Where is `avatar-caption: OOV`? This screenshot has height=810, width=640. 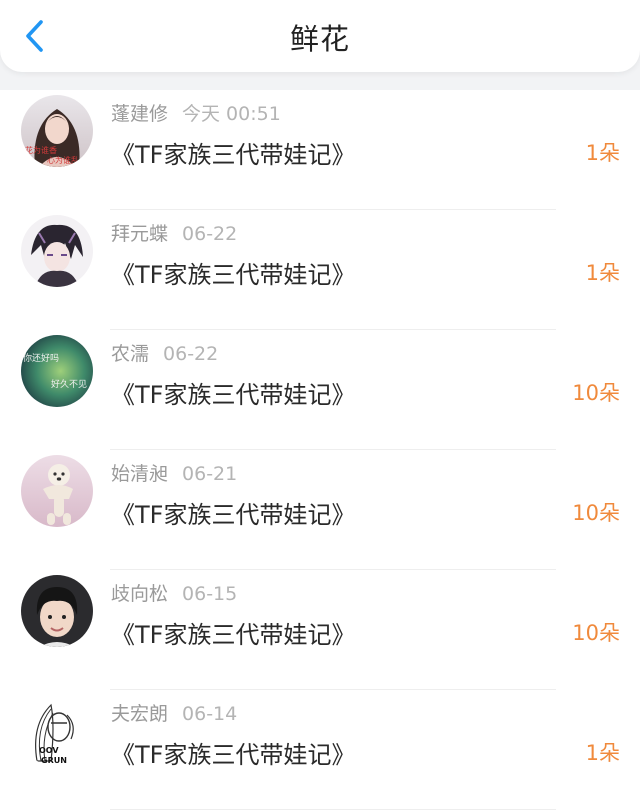 avatar-caption: OOV is located at coordinates (49, 750).